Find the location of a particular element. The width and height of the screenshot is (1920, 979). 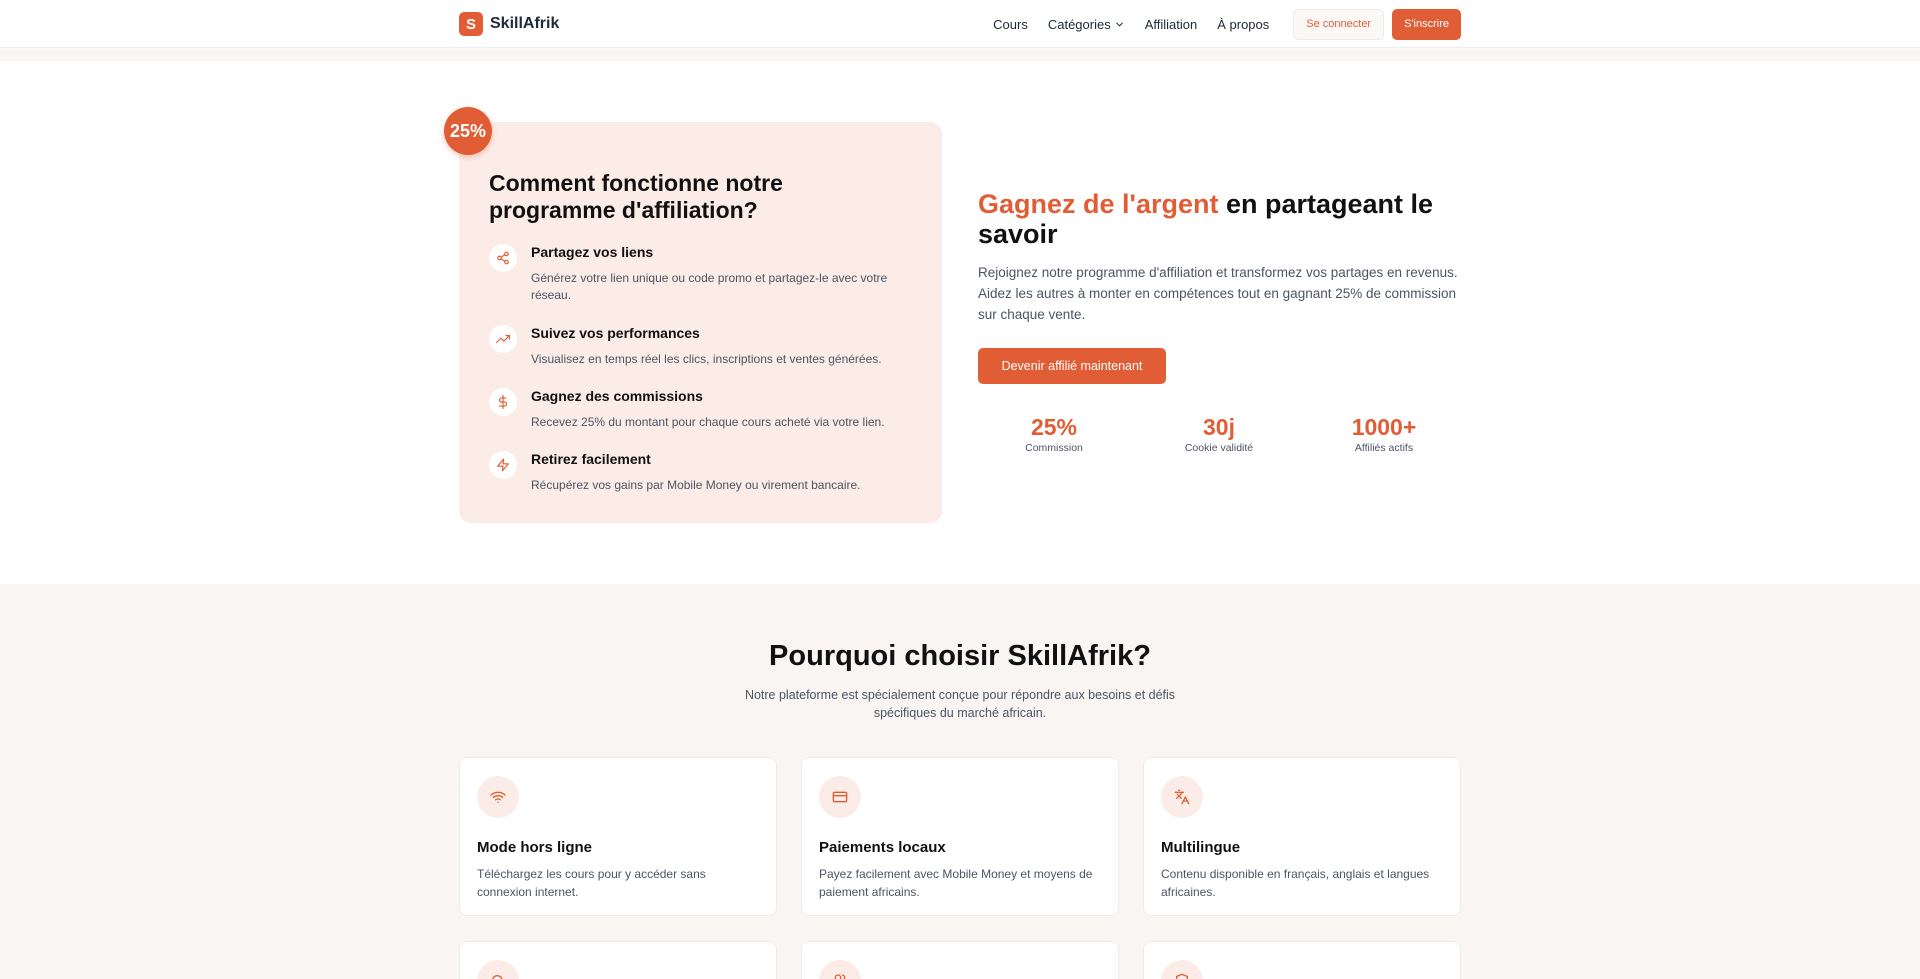

brand-logo: S SkillAfrik is located at coordinates (509, 24).